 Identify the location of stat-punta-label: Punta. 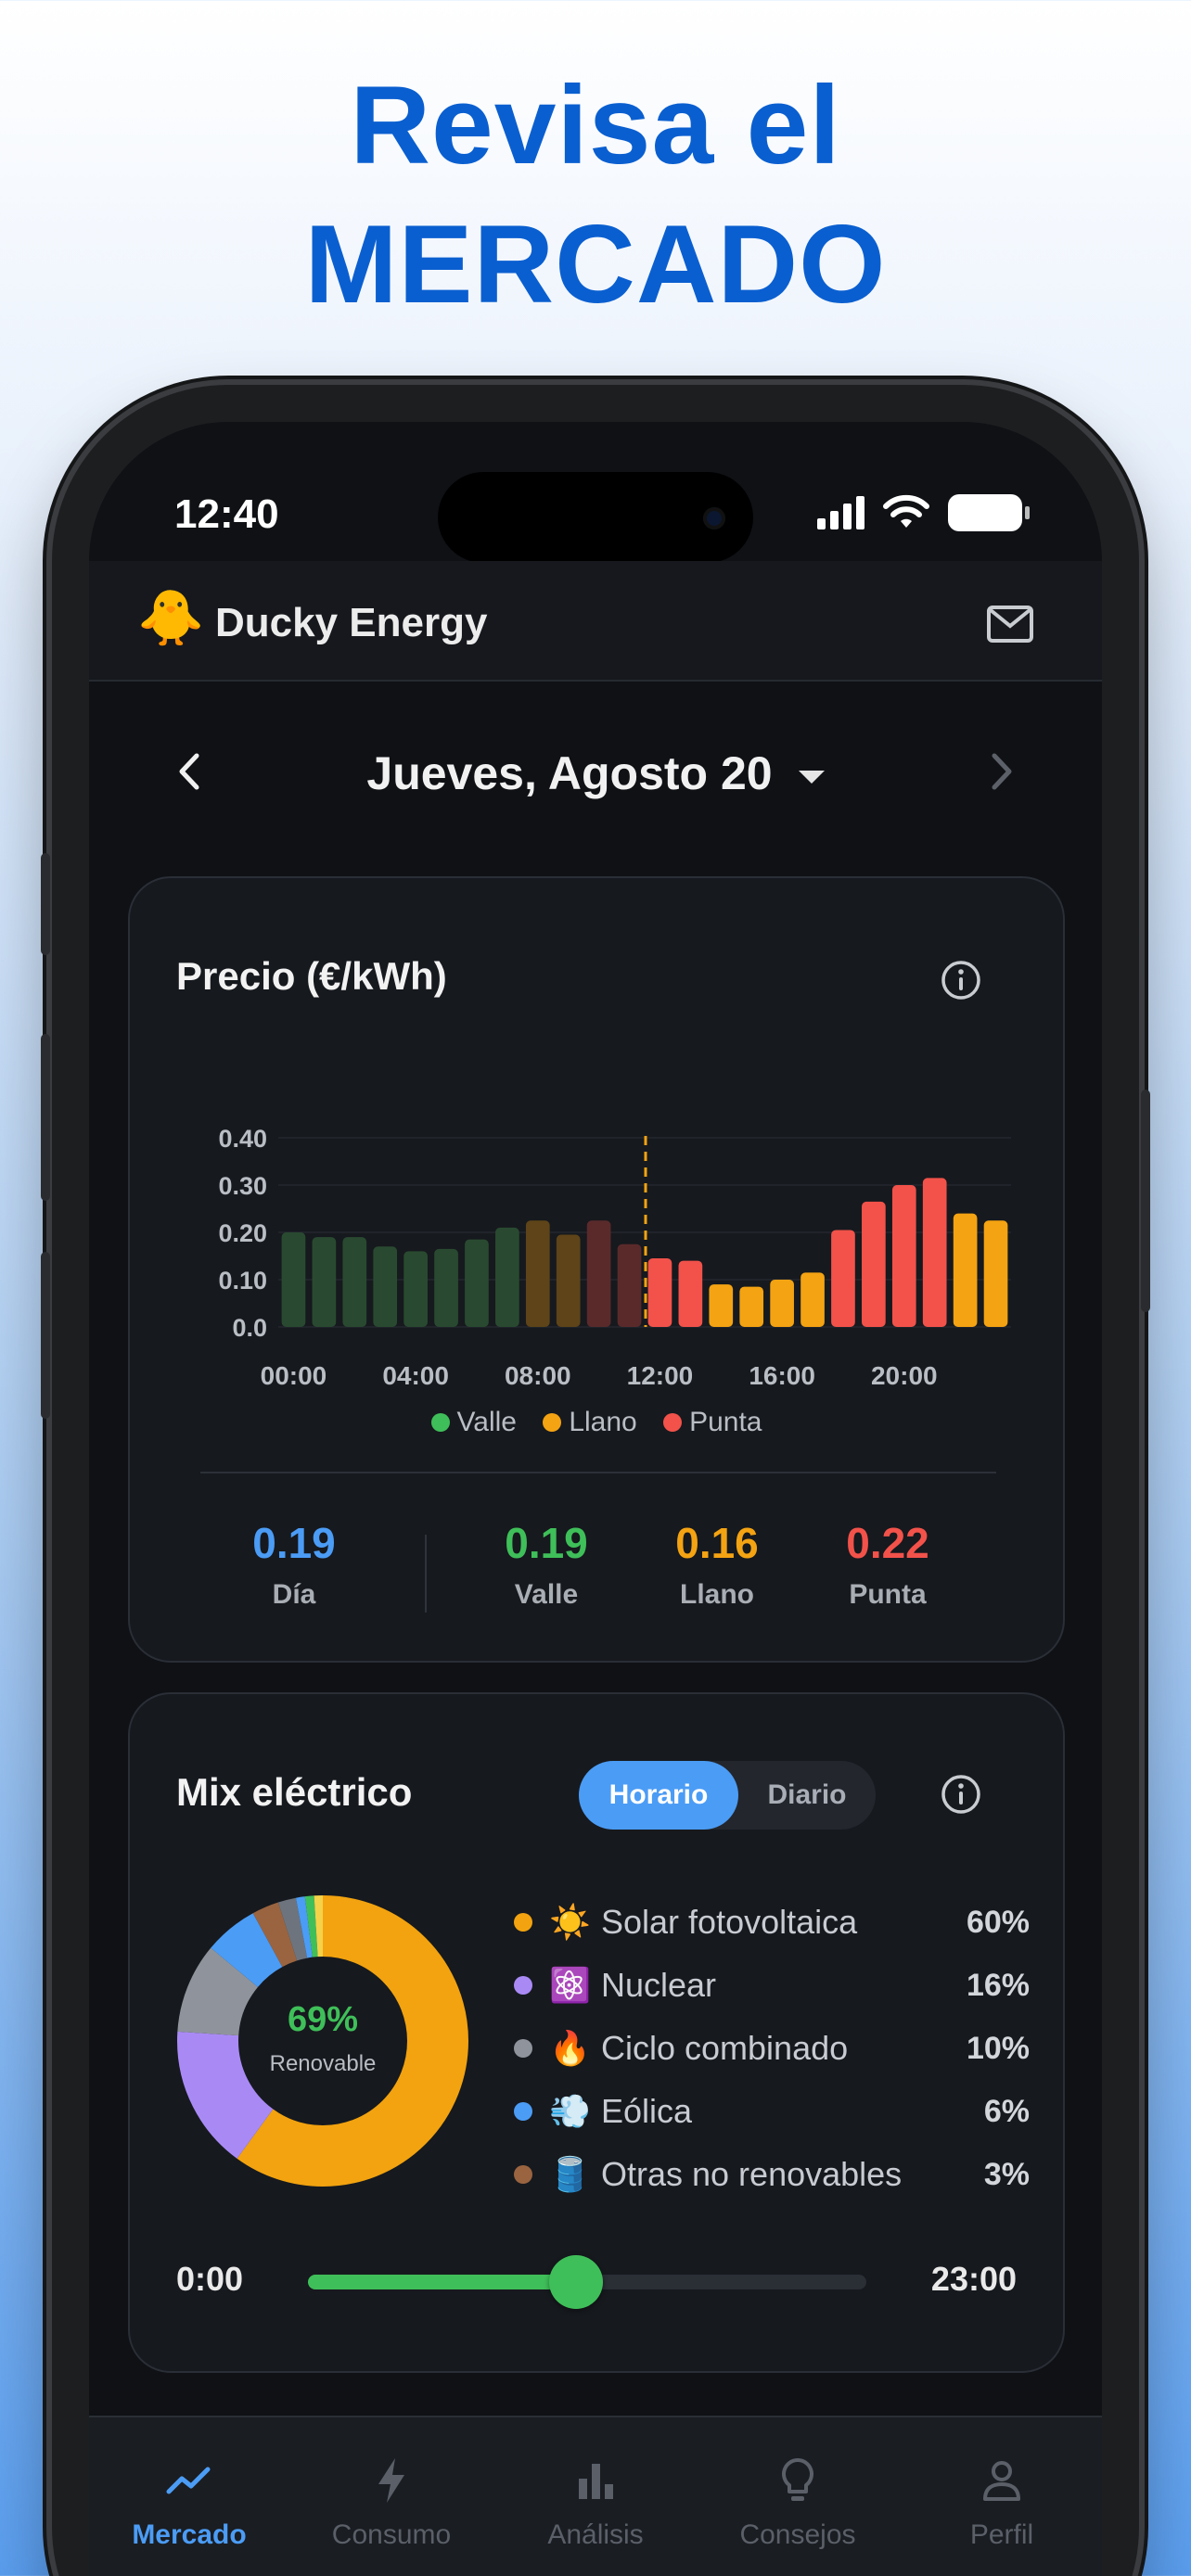
(888, 1594).